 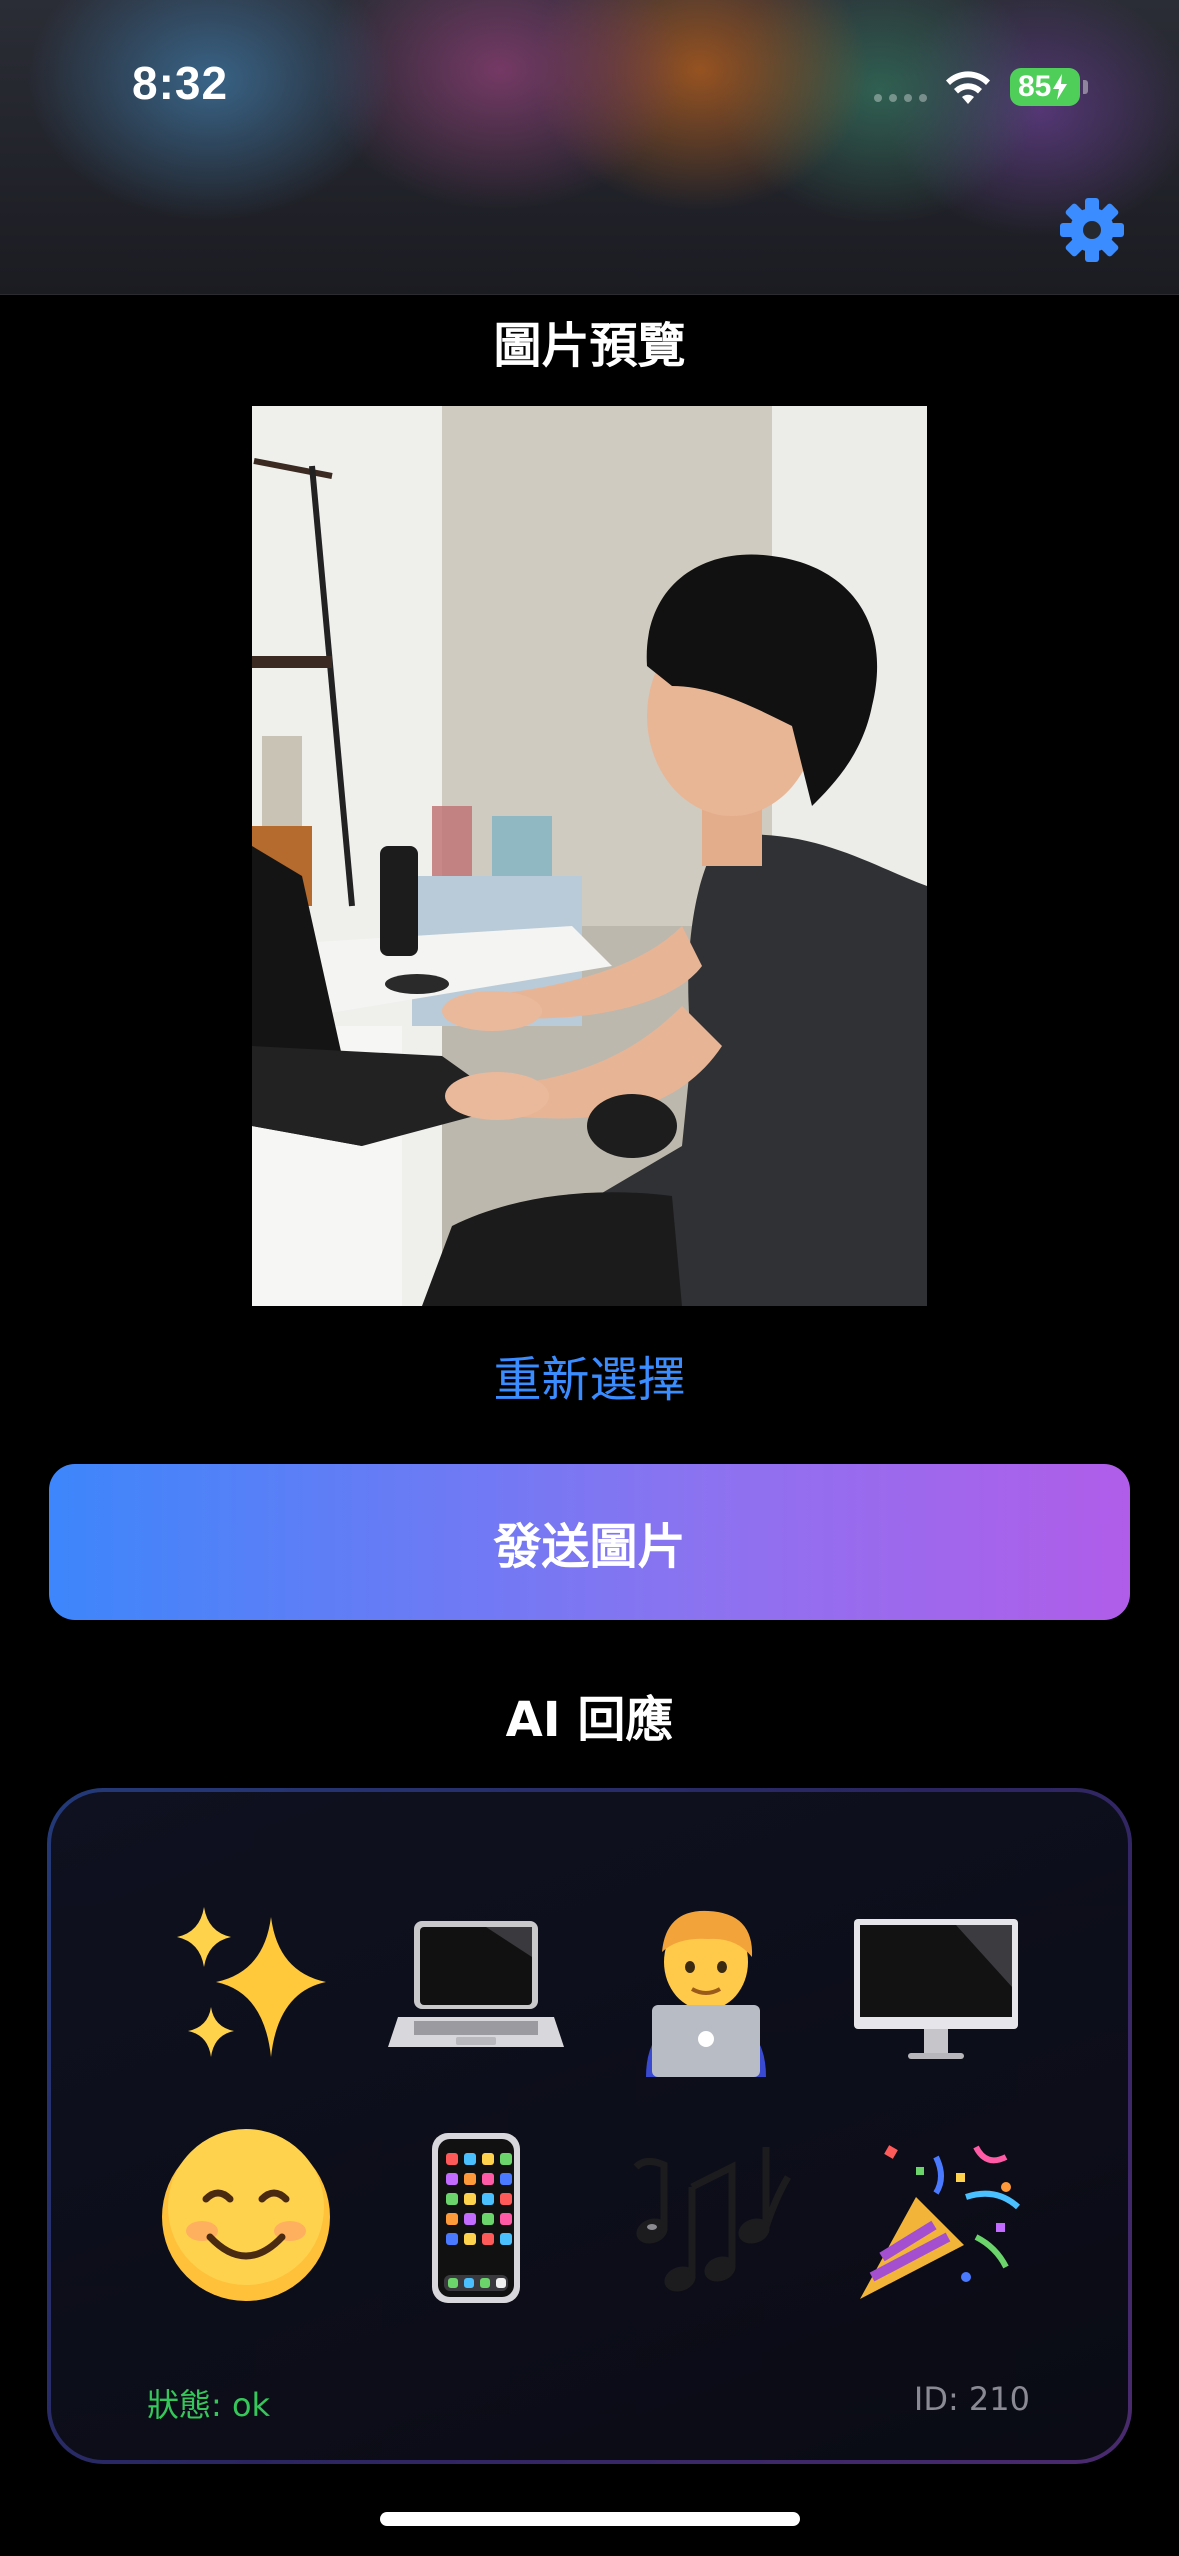 What do you see at coordinates (900, 98) in the screenshot?
I see `cellular-signal-icon` at bounding box center [900, 98].